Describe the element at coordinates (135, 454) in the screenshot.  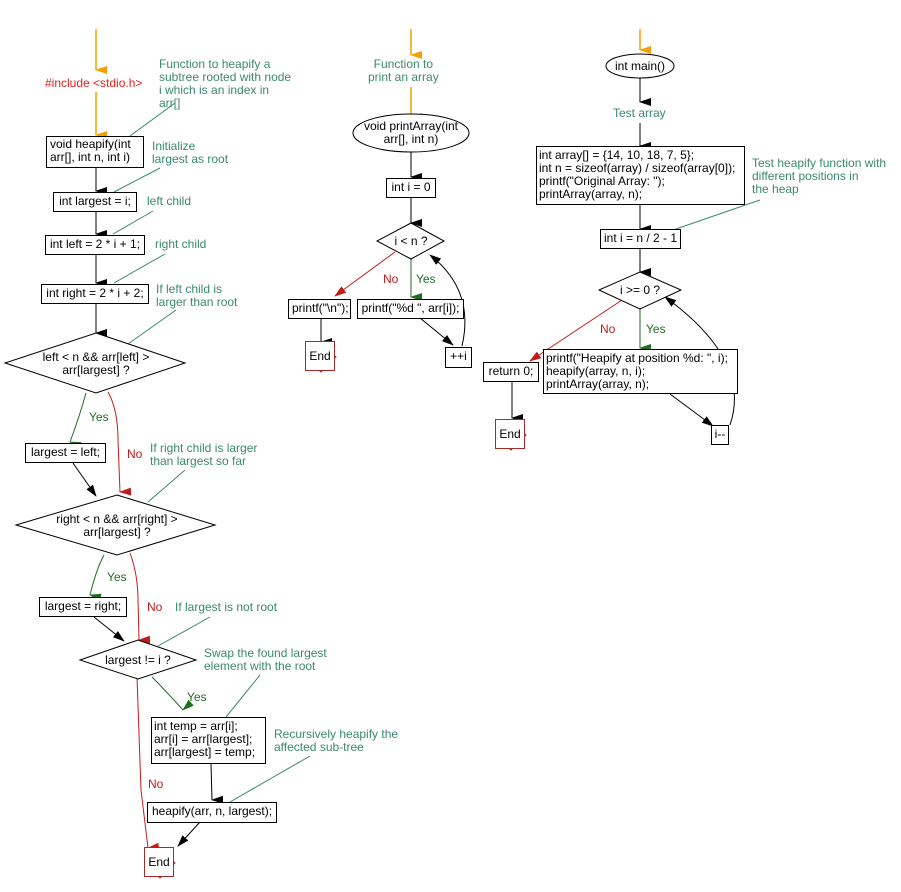
I see `no-label-1: No` at that location.